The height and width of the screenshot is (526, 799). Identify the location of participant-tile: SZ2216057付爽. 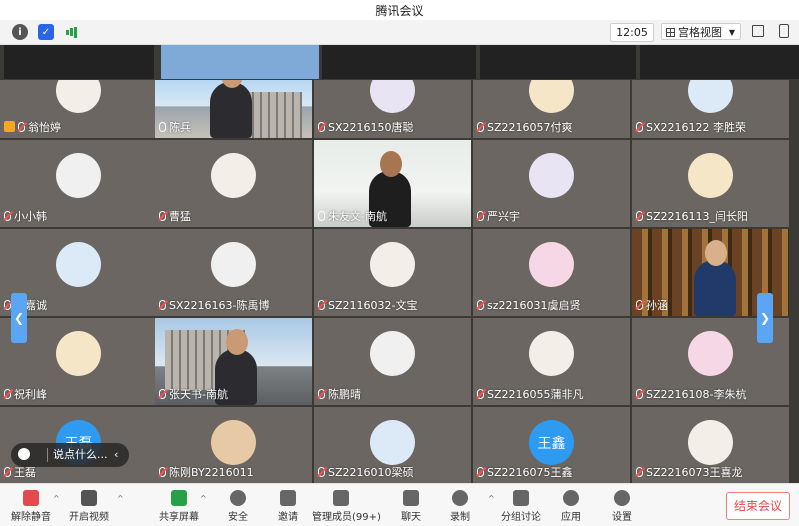
(551, 109).